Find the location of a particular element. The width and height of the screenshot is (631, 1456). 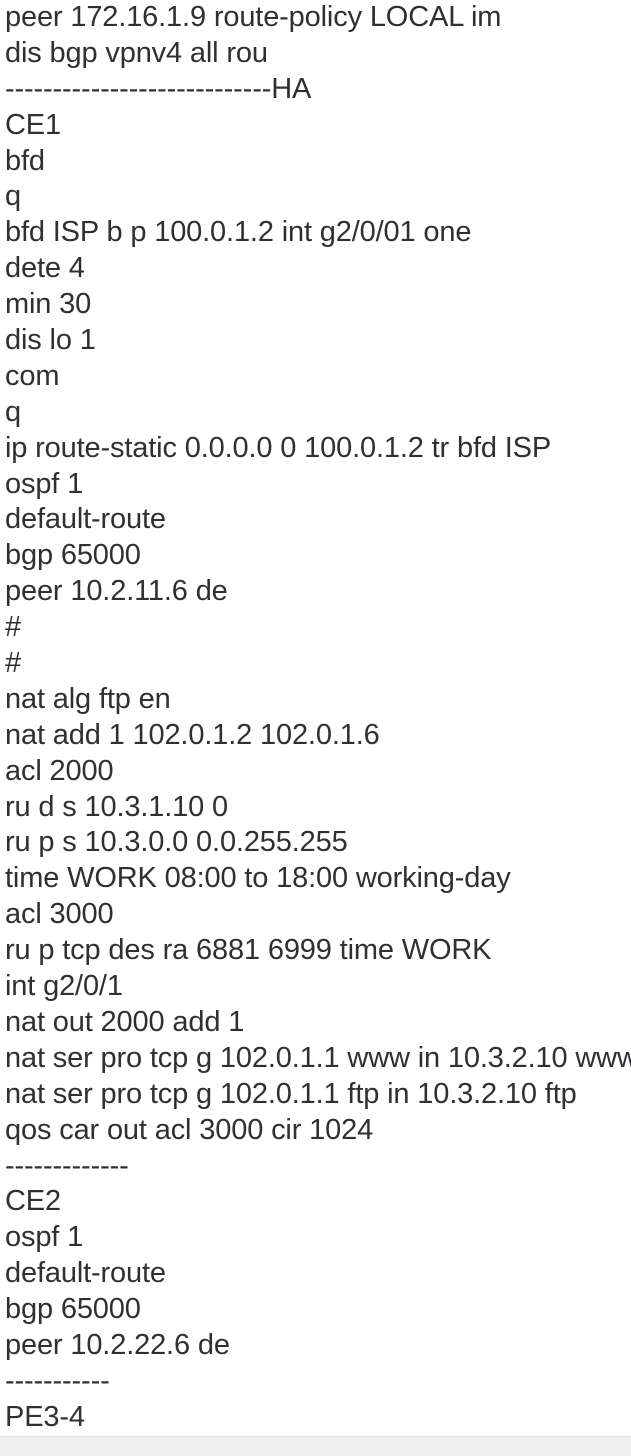

config-line: dis bgp vpnv4 all rou is located at coordinates (136, 52).